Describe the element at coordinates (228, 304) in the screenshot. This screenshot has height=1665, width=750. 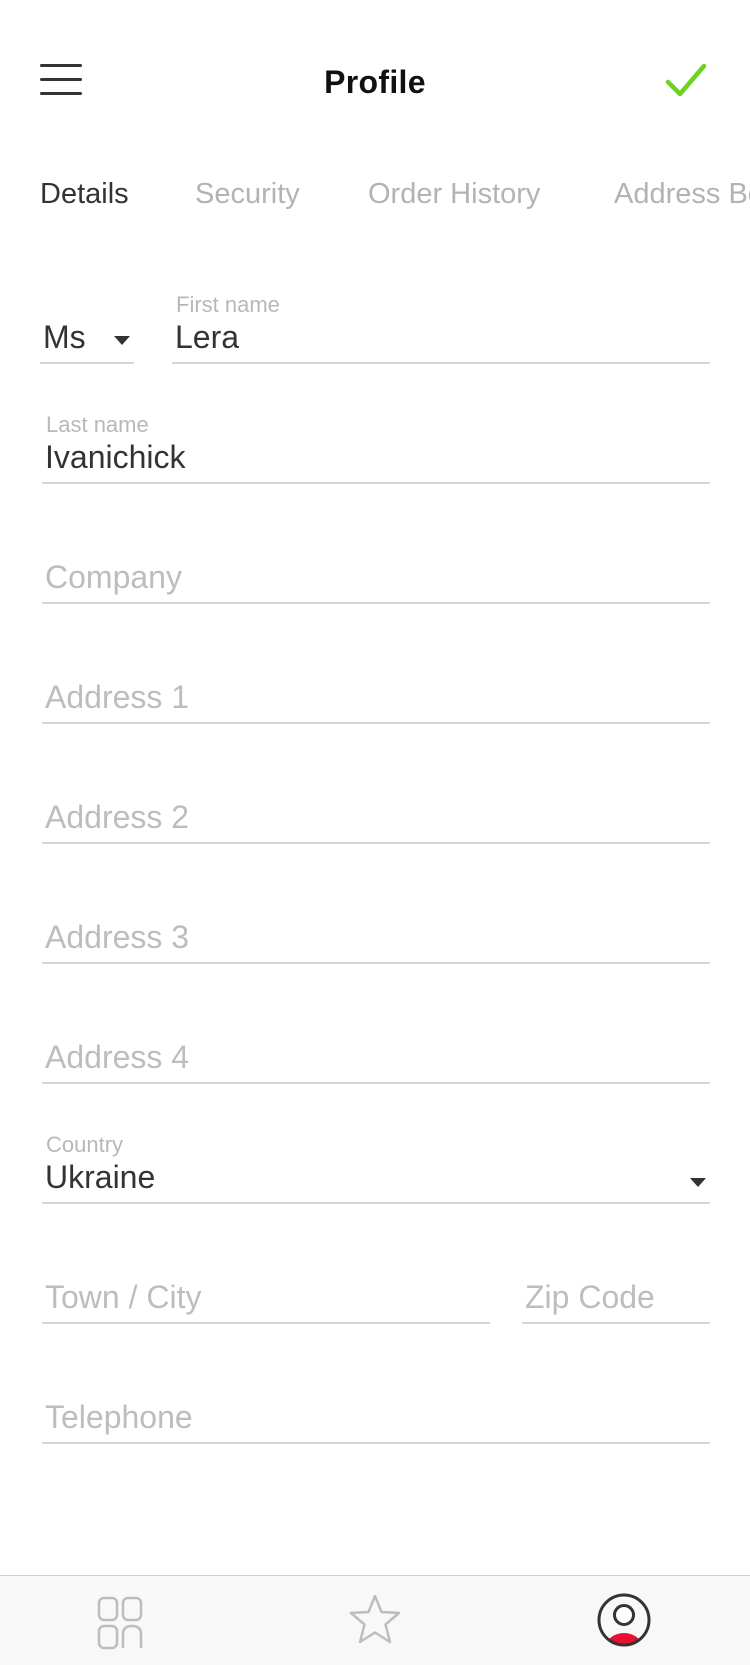
I see `first-name-label: First name` at that location.